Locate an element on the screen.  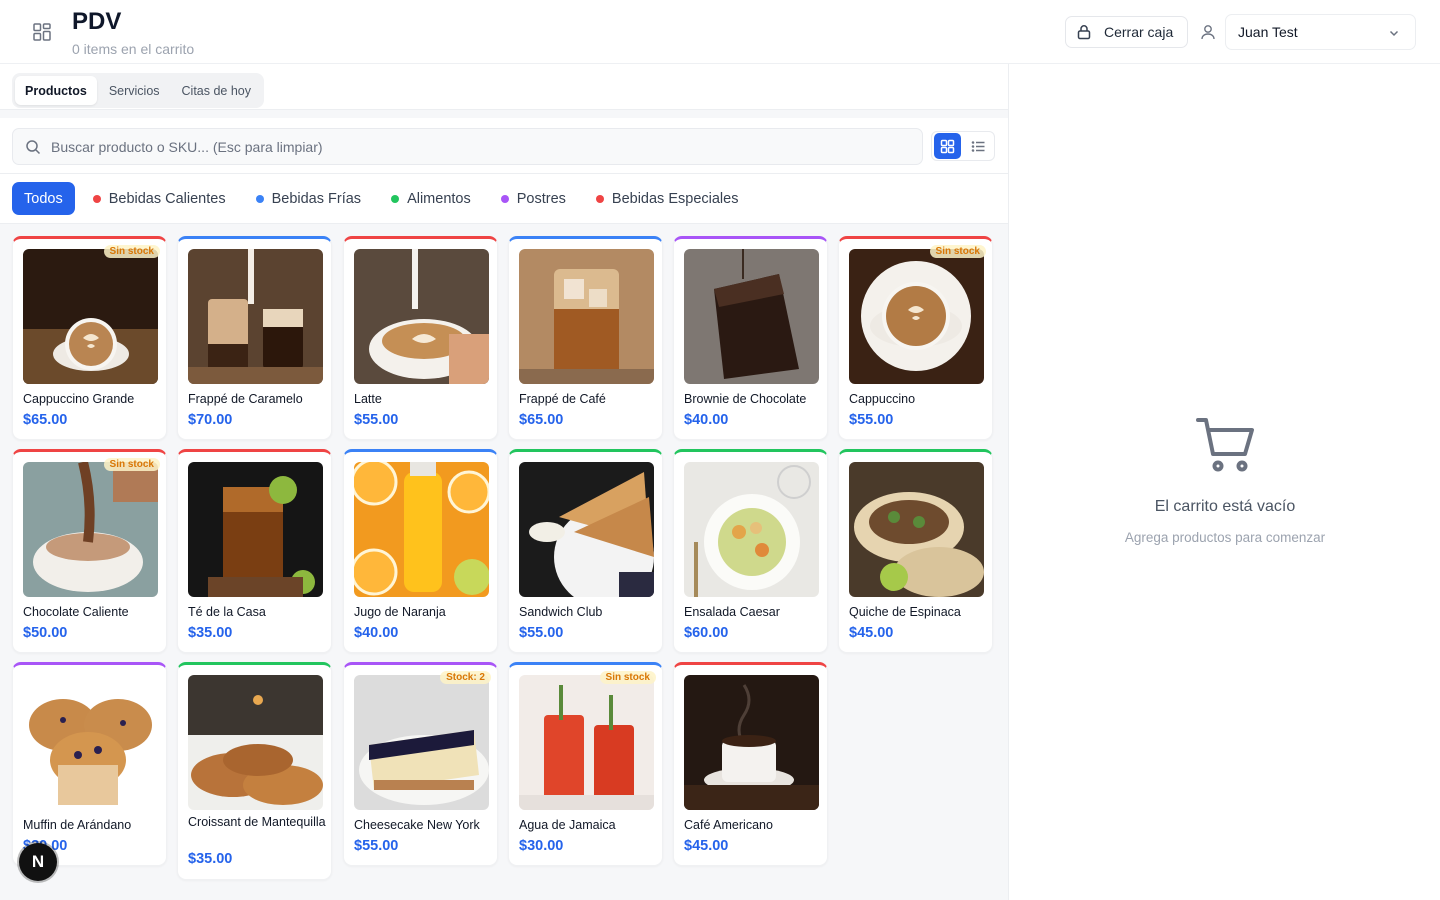
product-name: Ensalada Caesar is located at coordinates (732, 612).